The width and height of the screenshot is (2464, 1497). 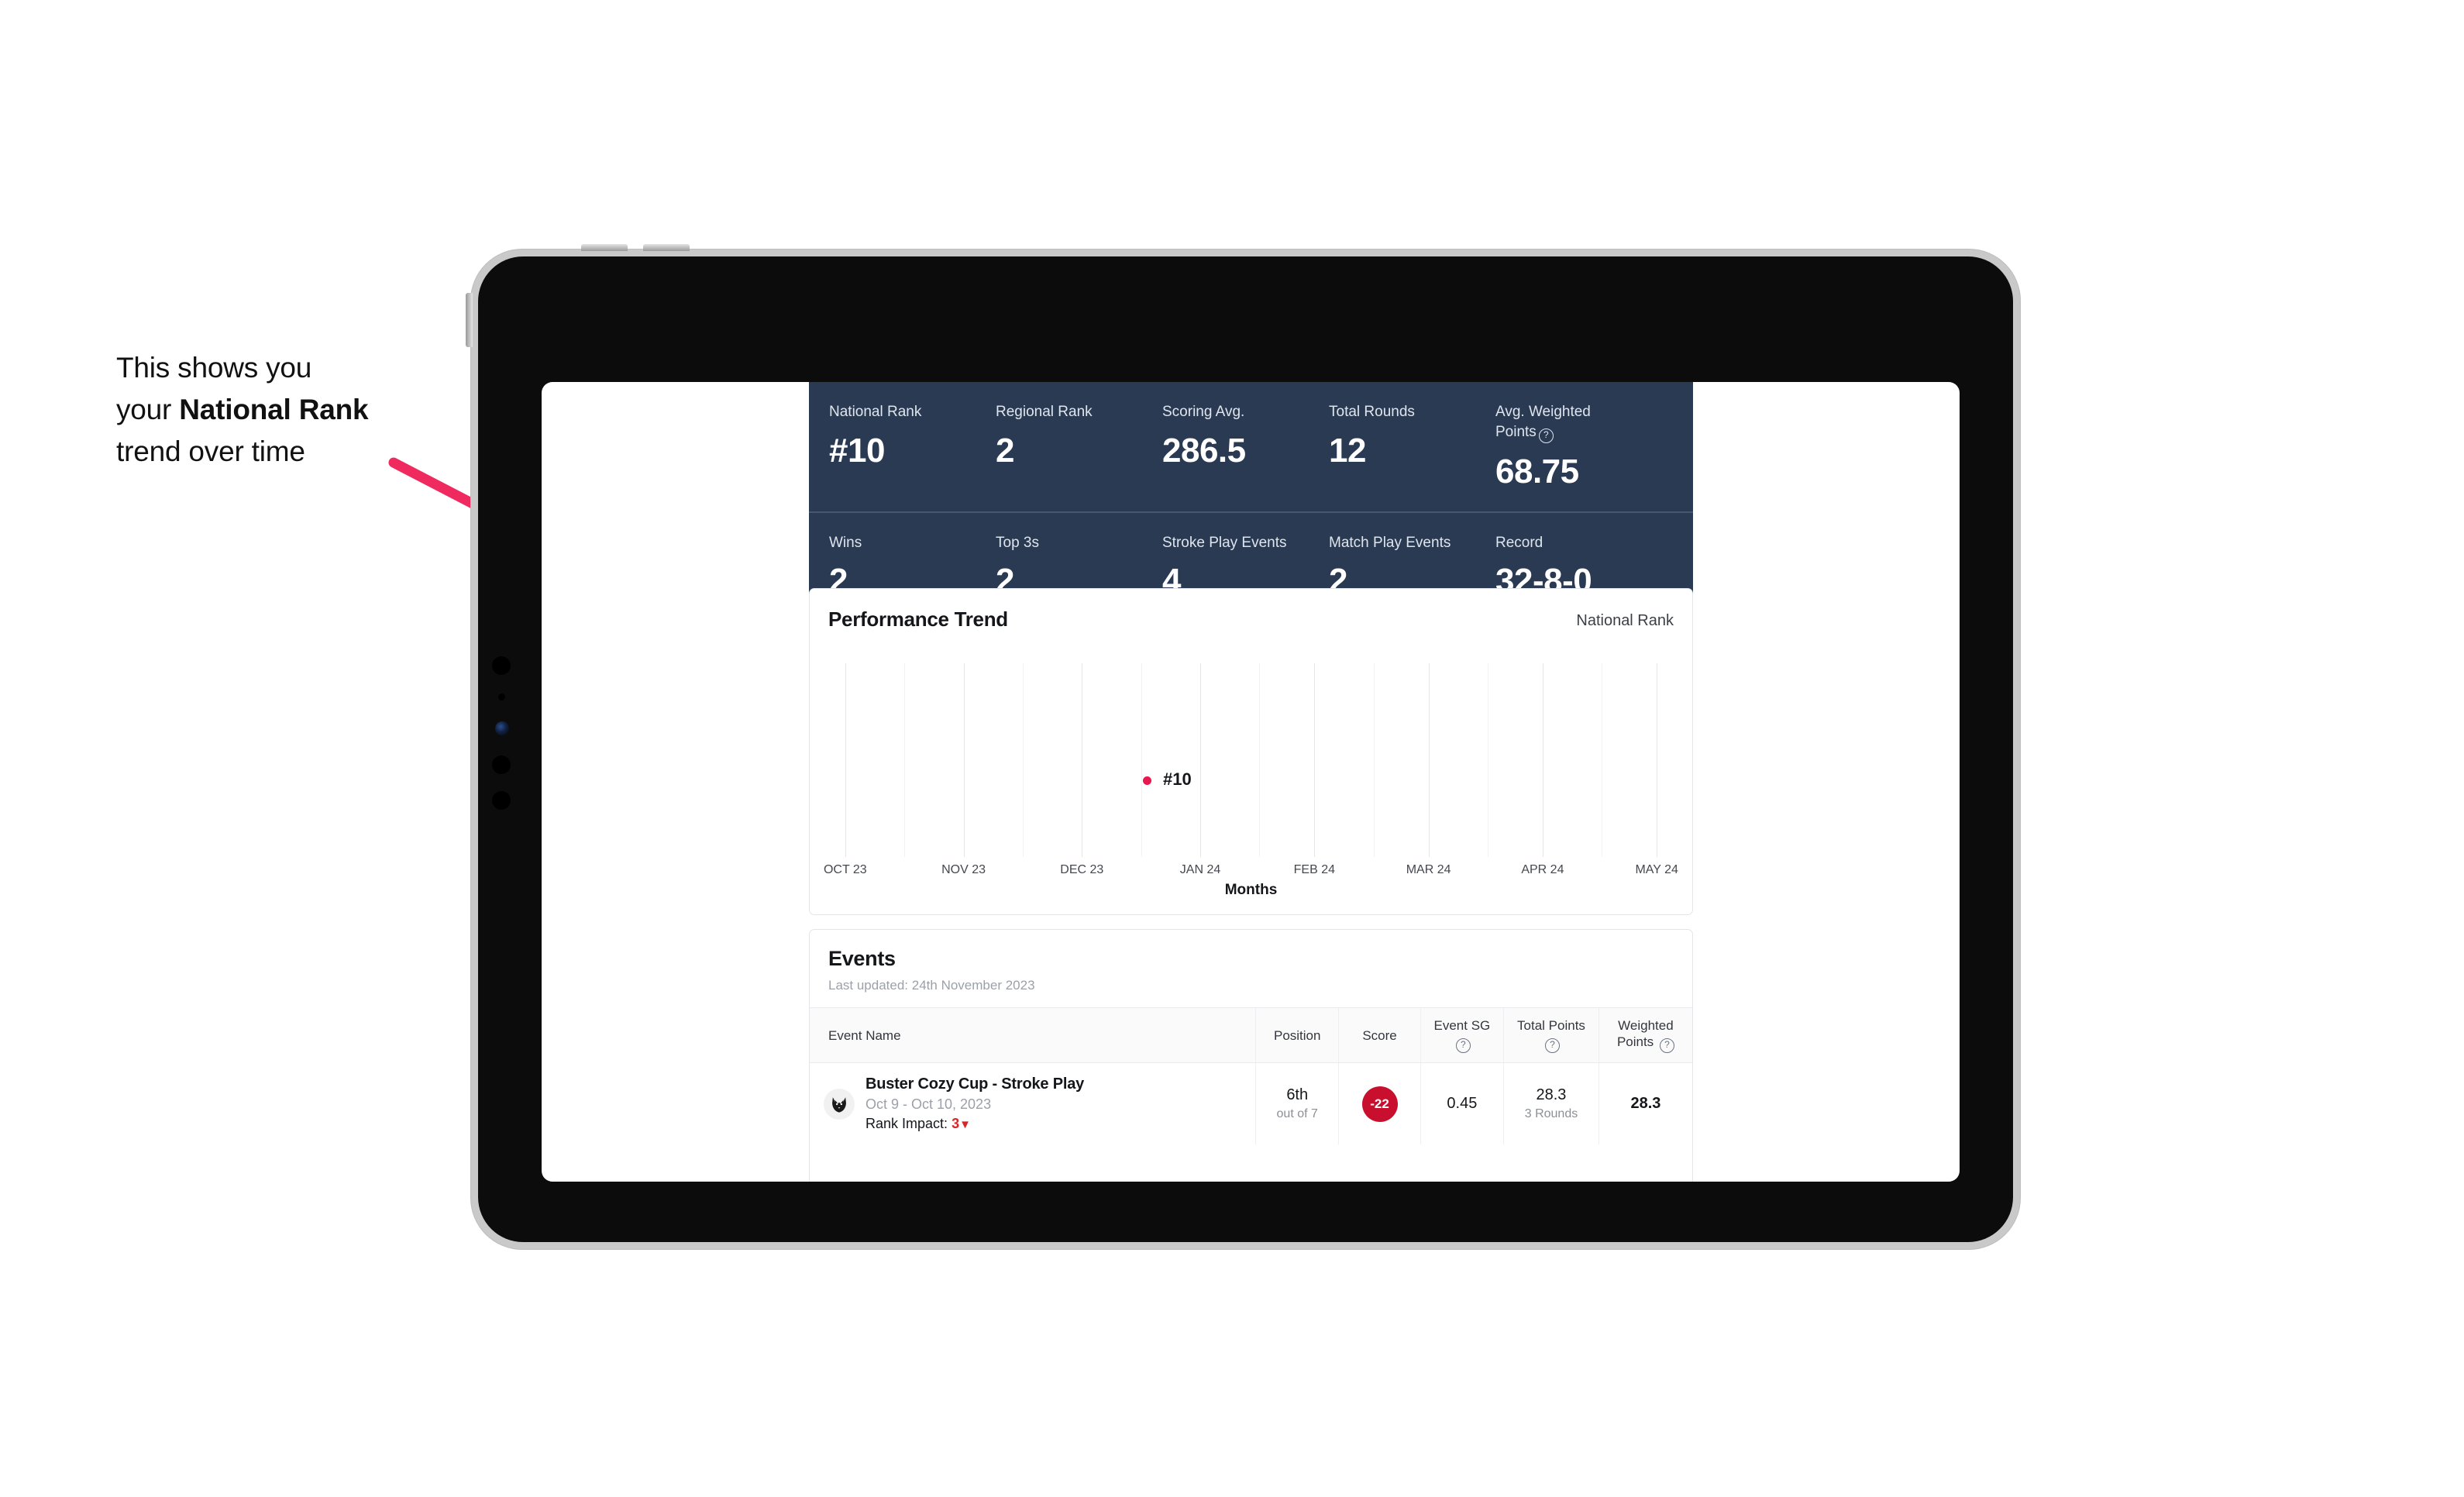 What do you see at coordinates (604, 247) in the screenshot?
I see `volume-up-button` at bounding box center [604, 247].